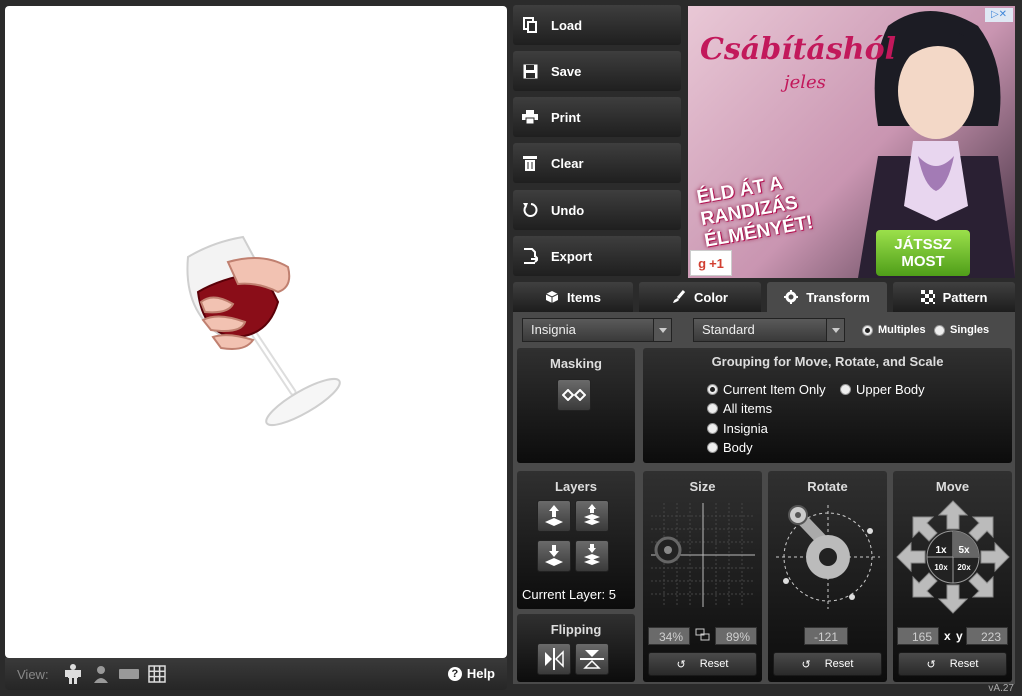  I want to click on arrow-bottom-layer-icon, so click(592, 554).